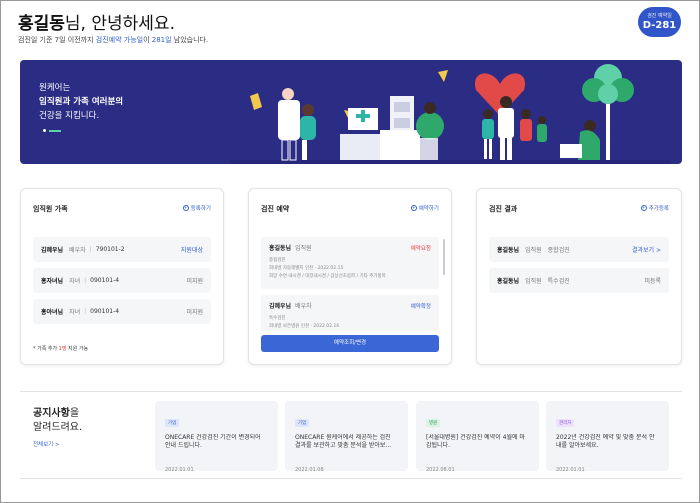 This screenshot has height=503, width=700. I want to click on notice-date: 2022.01.08, so click(309, 470).